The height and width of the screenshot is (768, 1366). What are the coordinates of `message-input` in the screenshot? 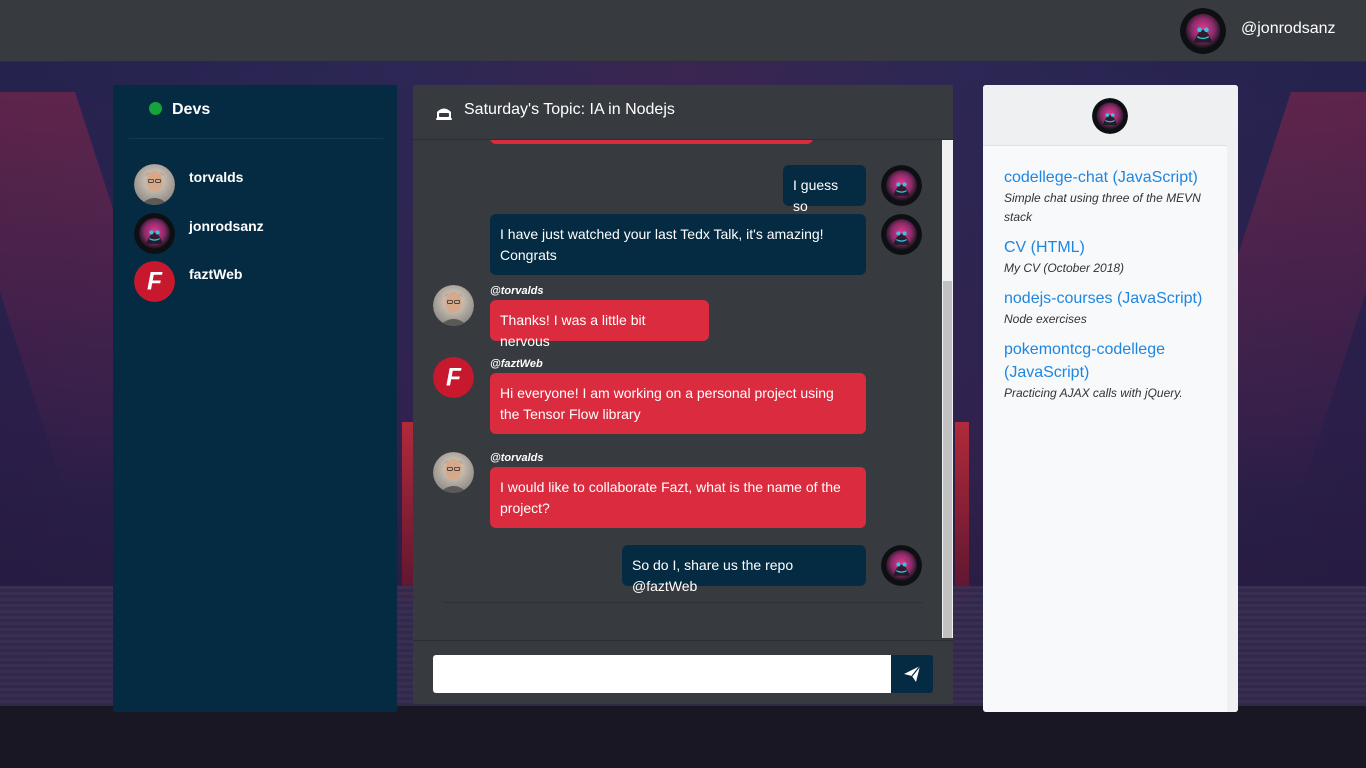 It's located at (662, 674).